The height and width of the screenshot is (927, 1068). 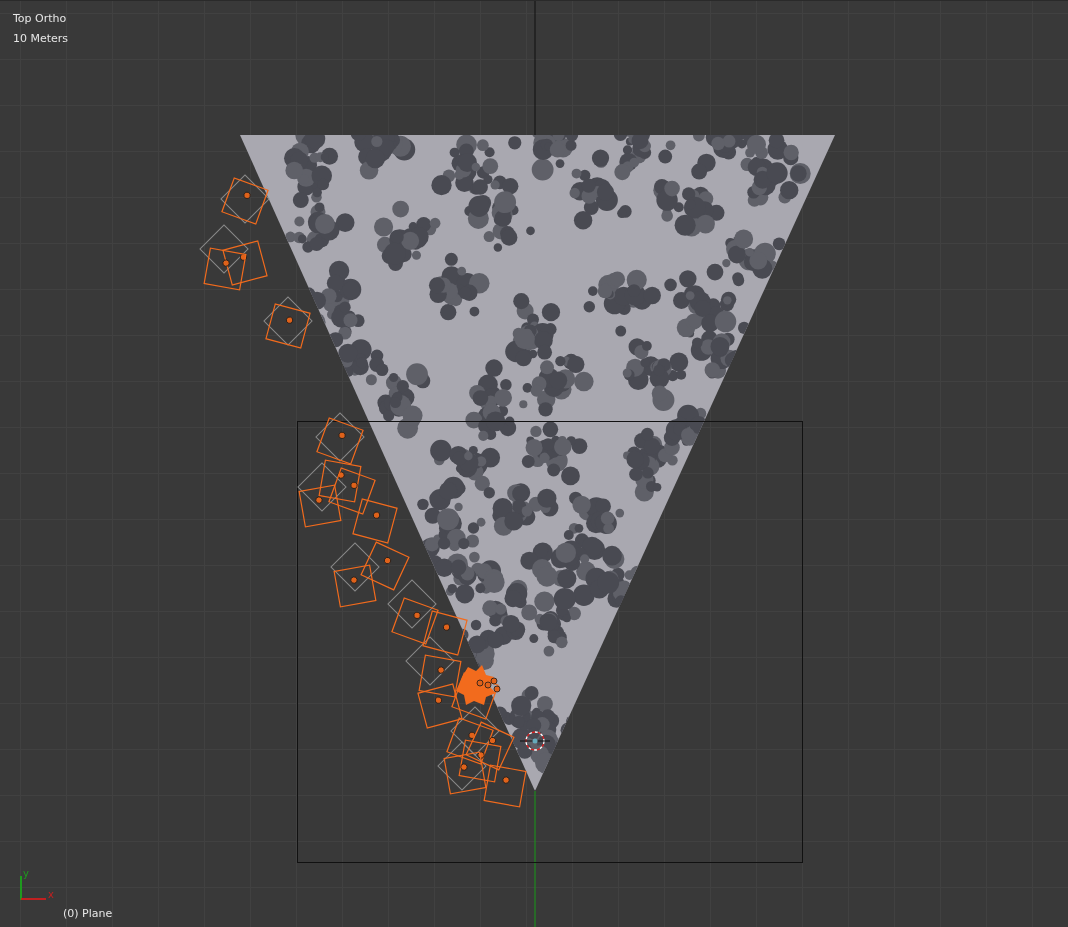 I want to click on object-info: (0) Plane, so click(x=88, y=913).